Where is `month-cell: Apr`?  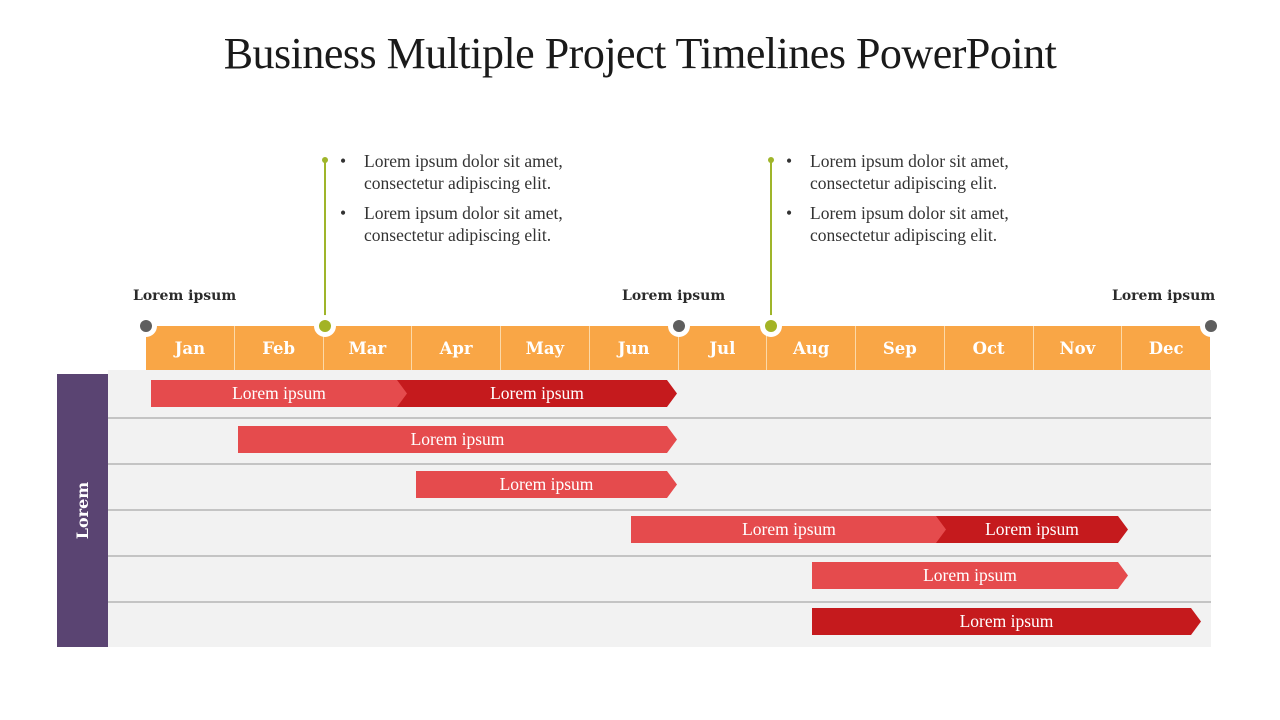
month-cell: Apr is located at coordinates (456, 348).